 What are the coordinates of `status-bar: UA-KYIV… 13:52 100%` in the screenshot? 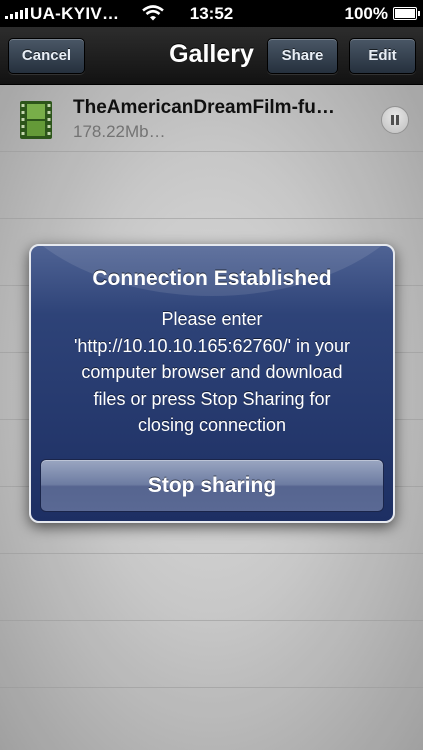 It's located at (211, 13).